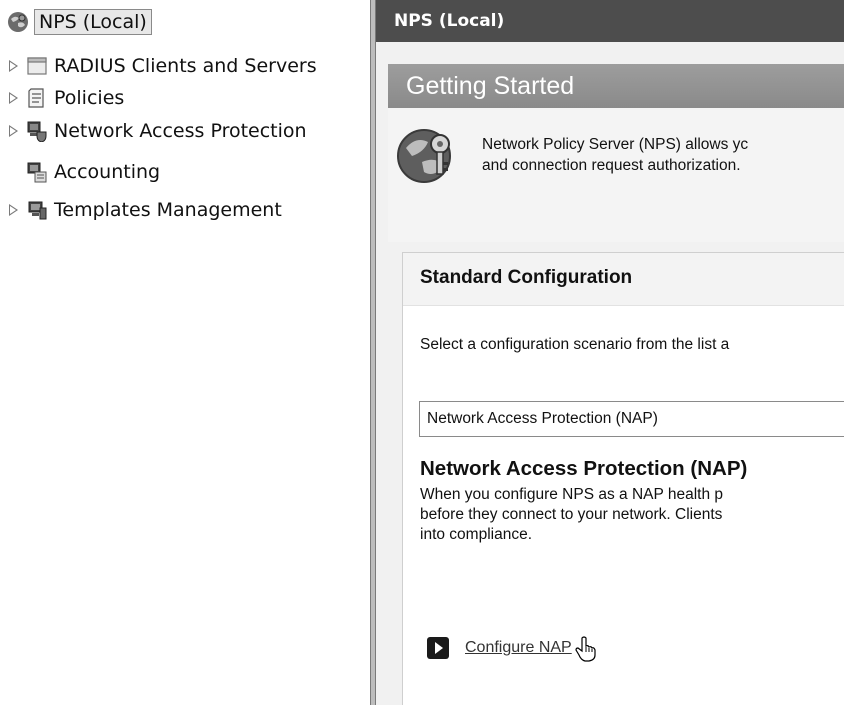 This screenshot has height=705, width=844. I want to click on tree-root-nps-local: NPS (Local), so click(79, 22).